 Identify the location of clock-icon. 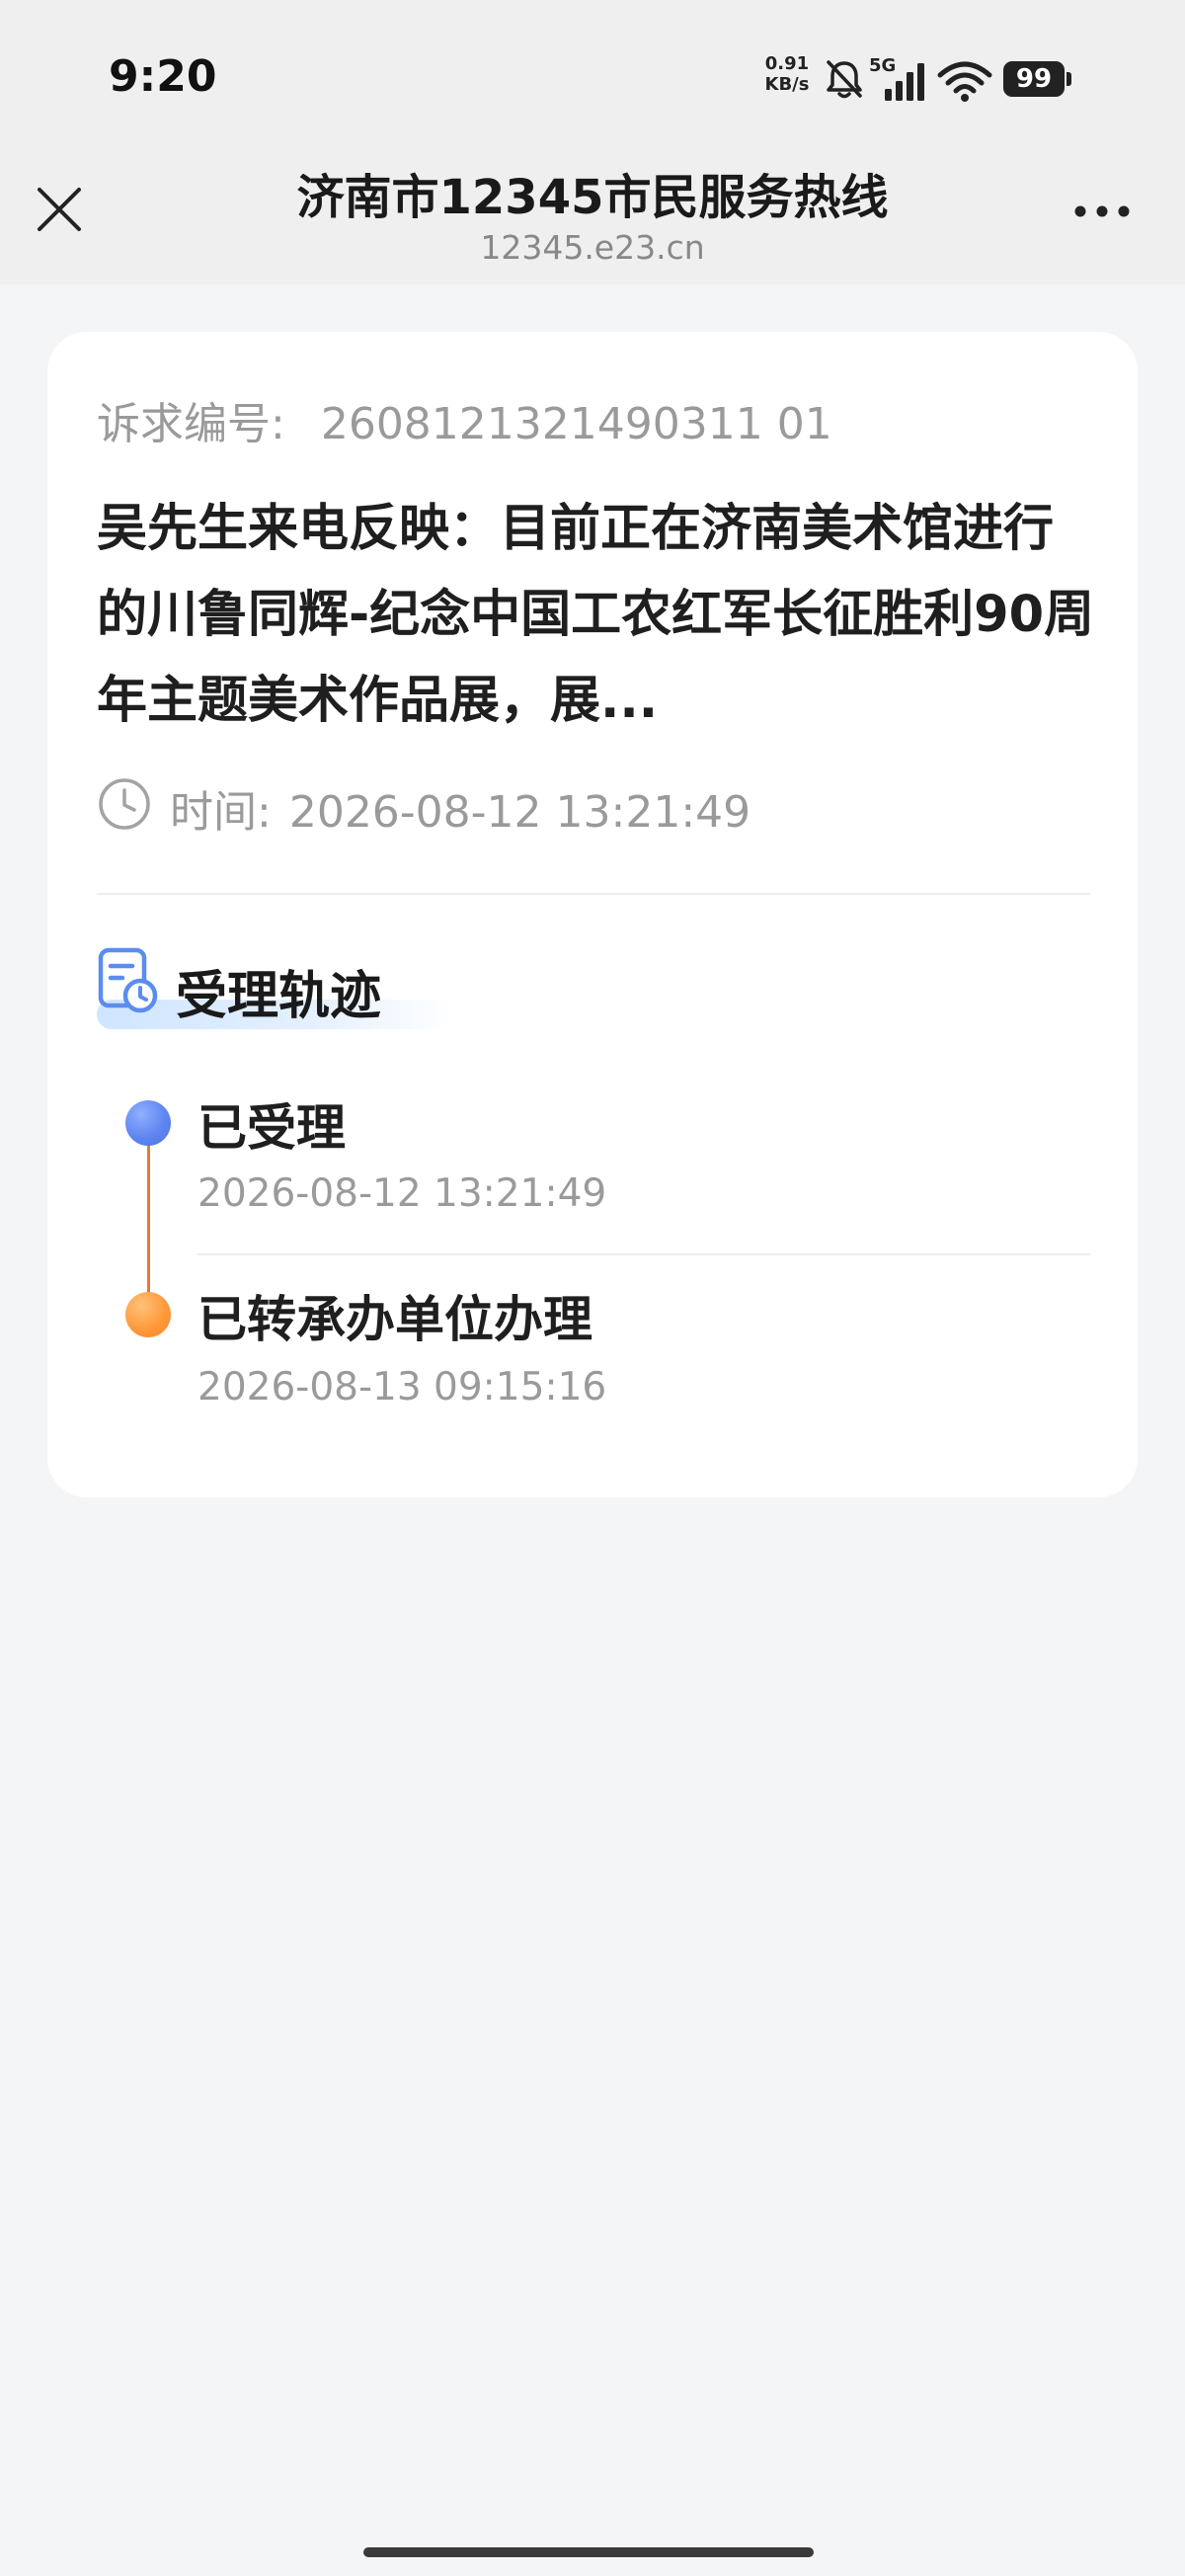
(125, 804).